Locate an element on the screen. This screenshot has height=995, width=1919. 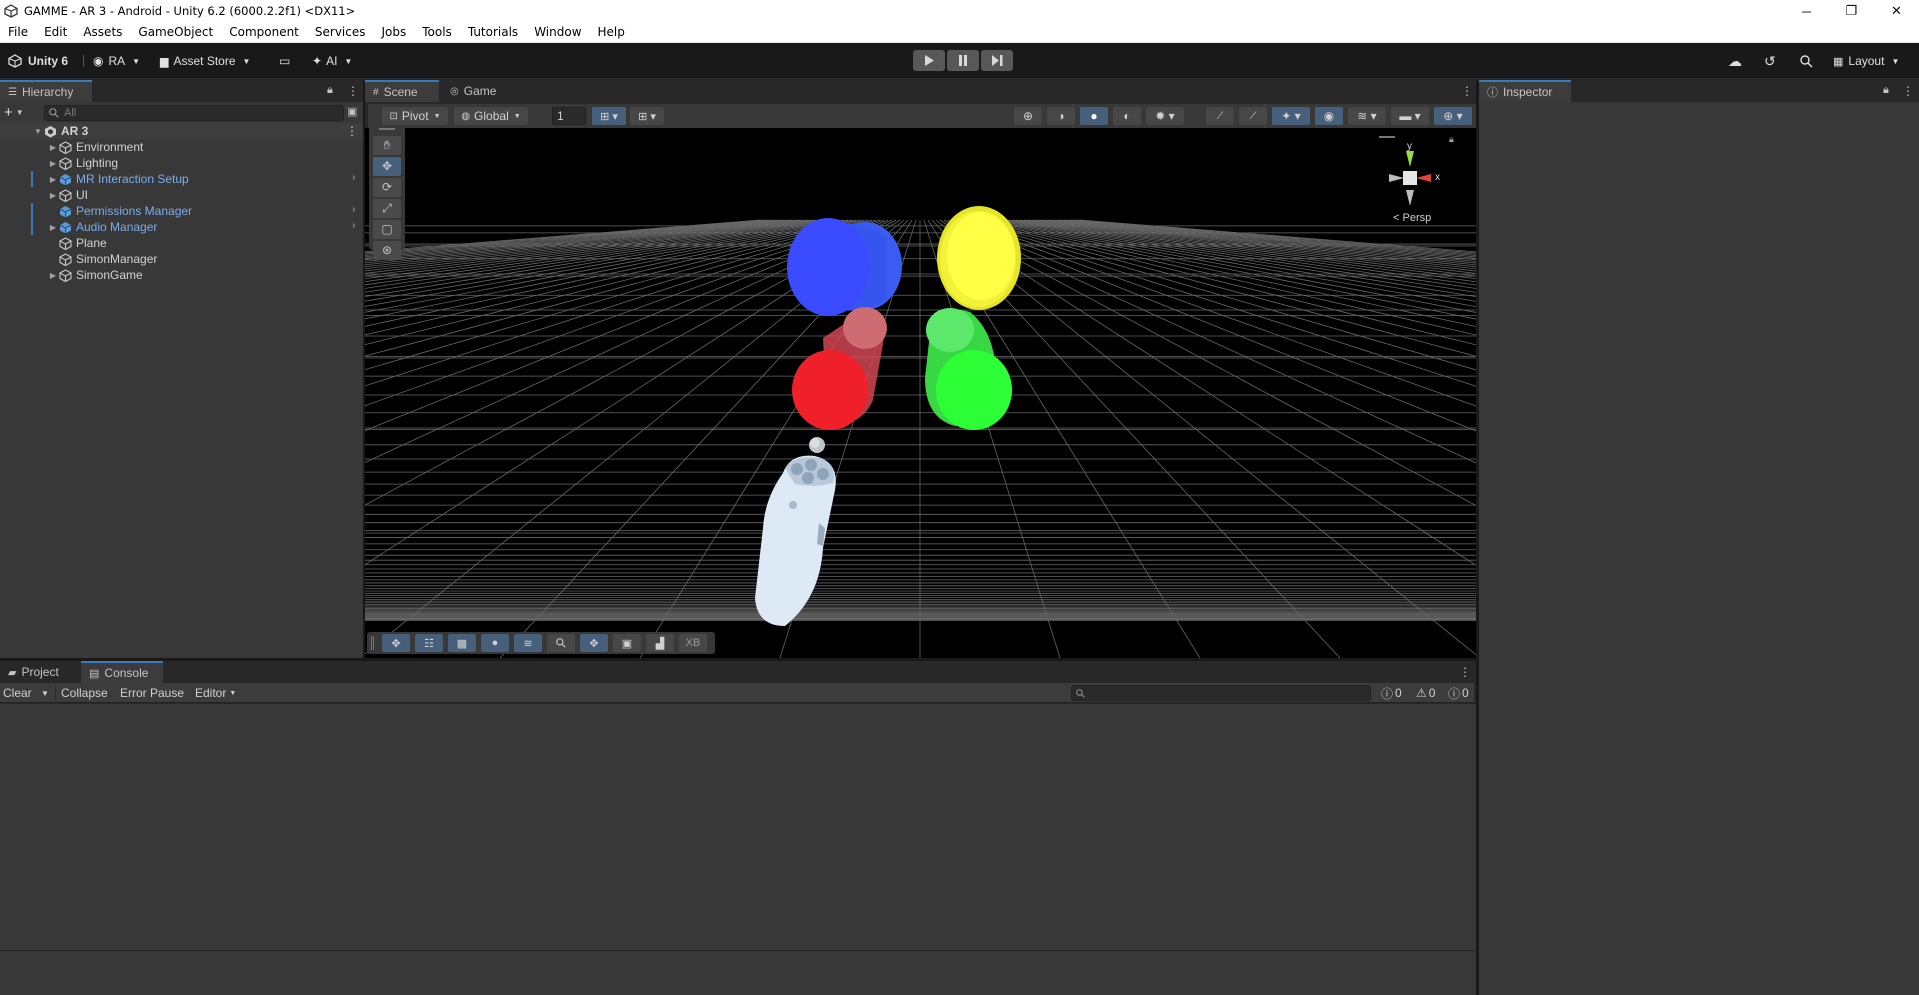
debug-draw-dropdown: ✹ ▾ is located at coordinates (1165, 116).